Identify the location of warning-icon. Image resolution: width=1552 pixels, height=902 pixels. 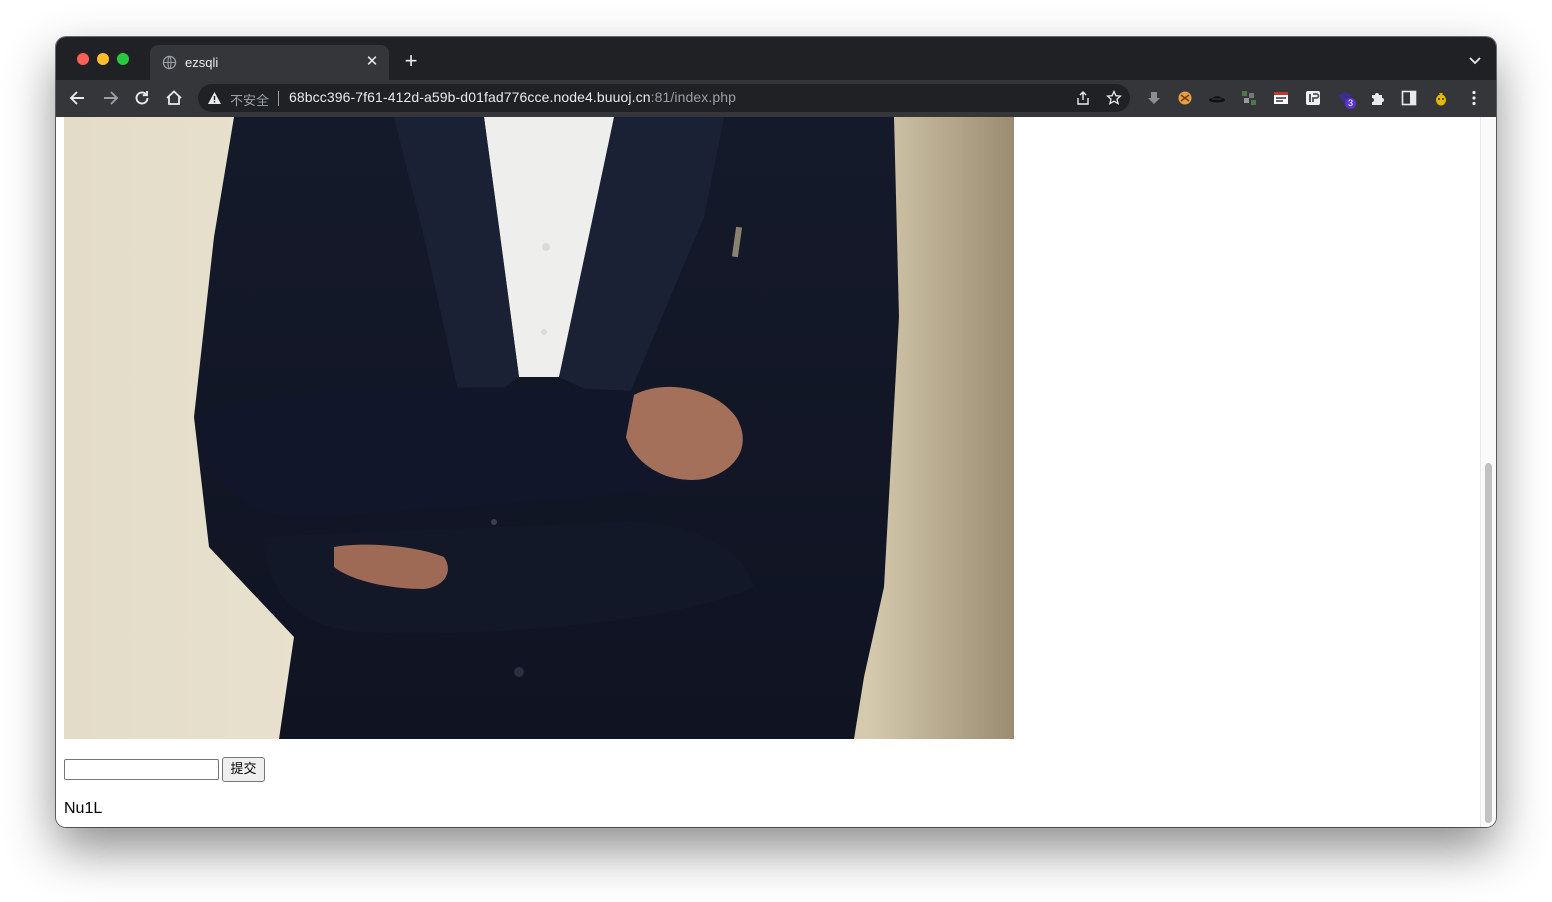
(214, 98).